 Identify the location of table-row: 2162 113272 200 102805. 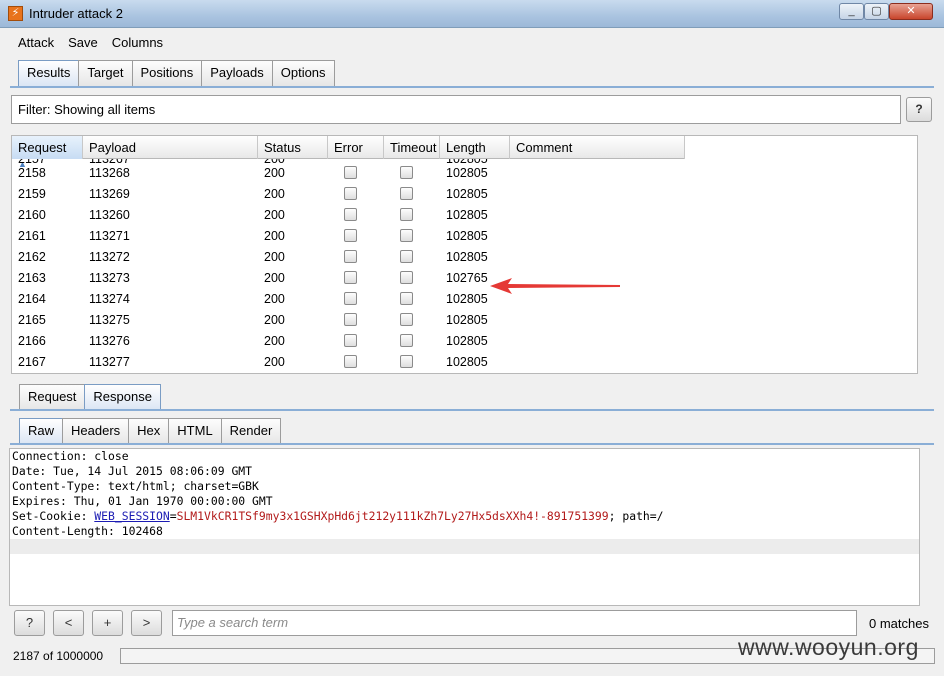
(348, 257).